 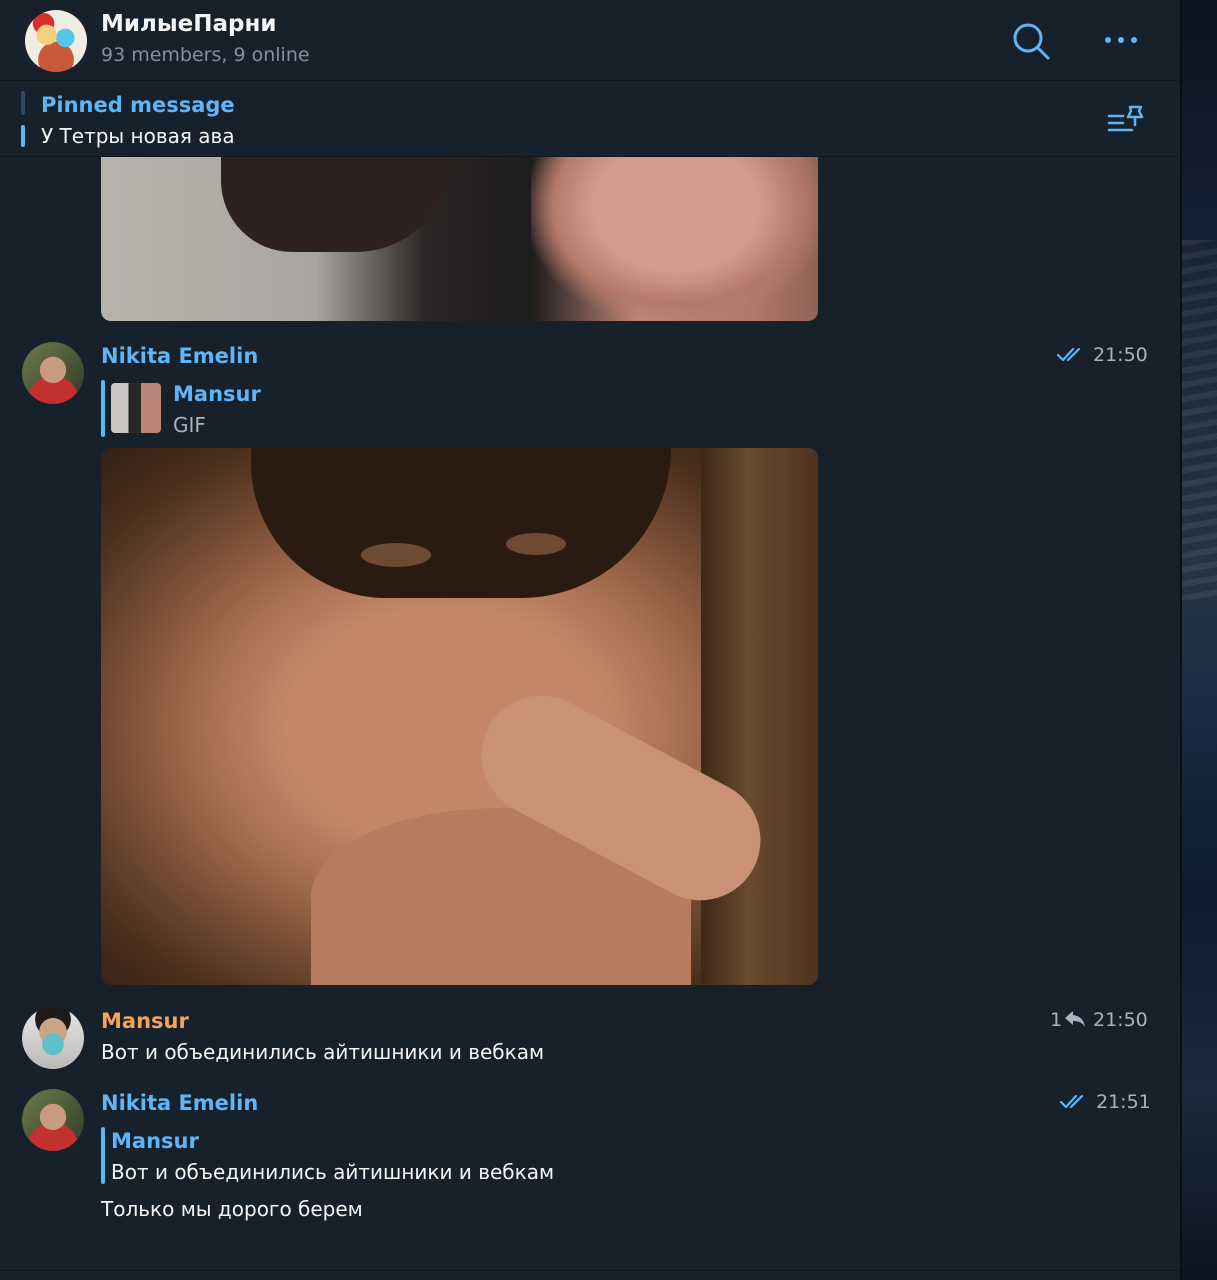 I want to click on message-text: Вот и объединились айтишники и вебкам, so click(x=323, y=1052).